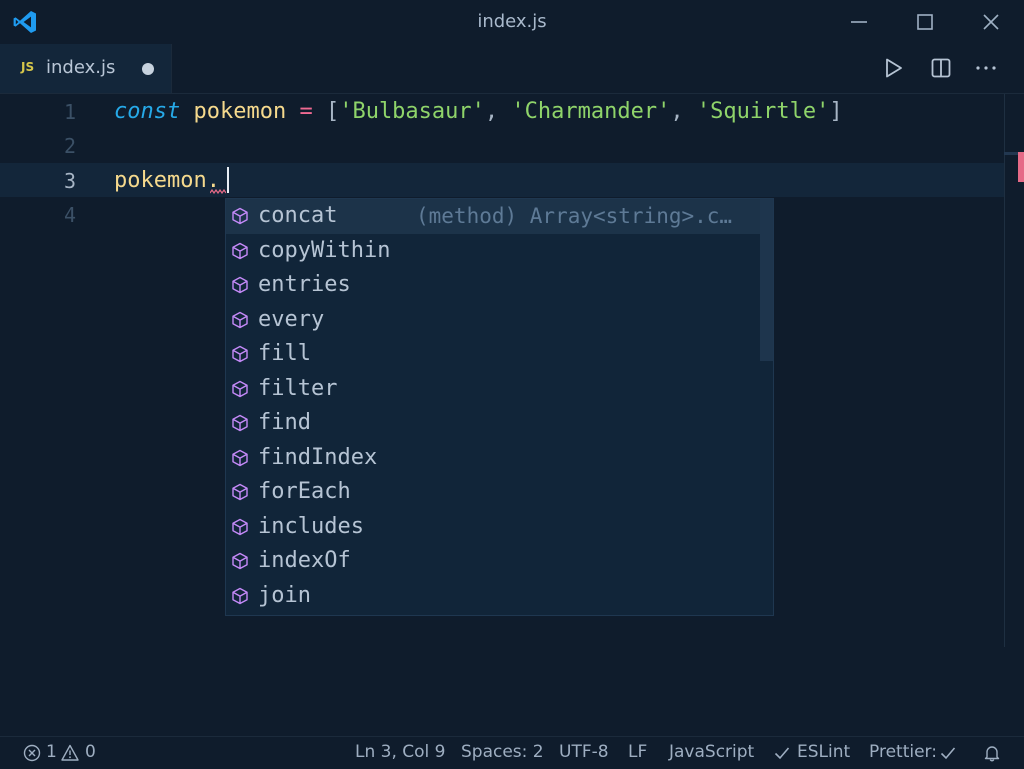  Describe the element at coordinates (992, 753) in the screenshot. I see `bell-icon` at that location.